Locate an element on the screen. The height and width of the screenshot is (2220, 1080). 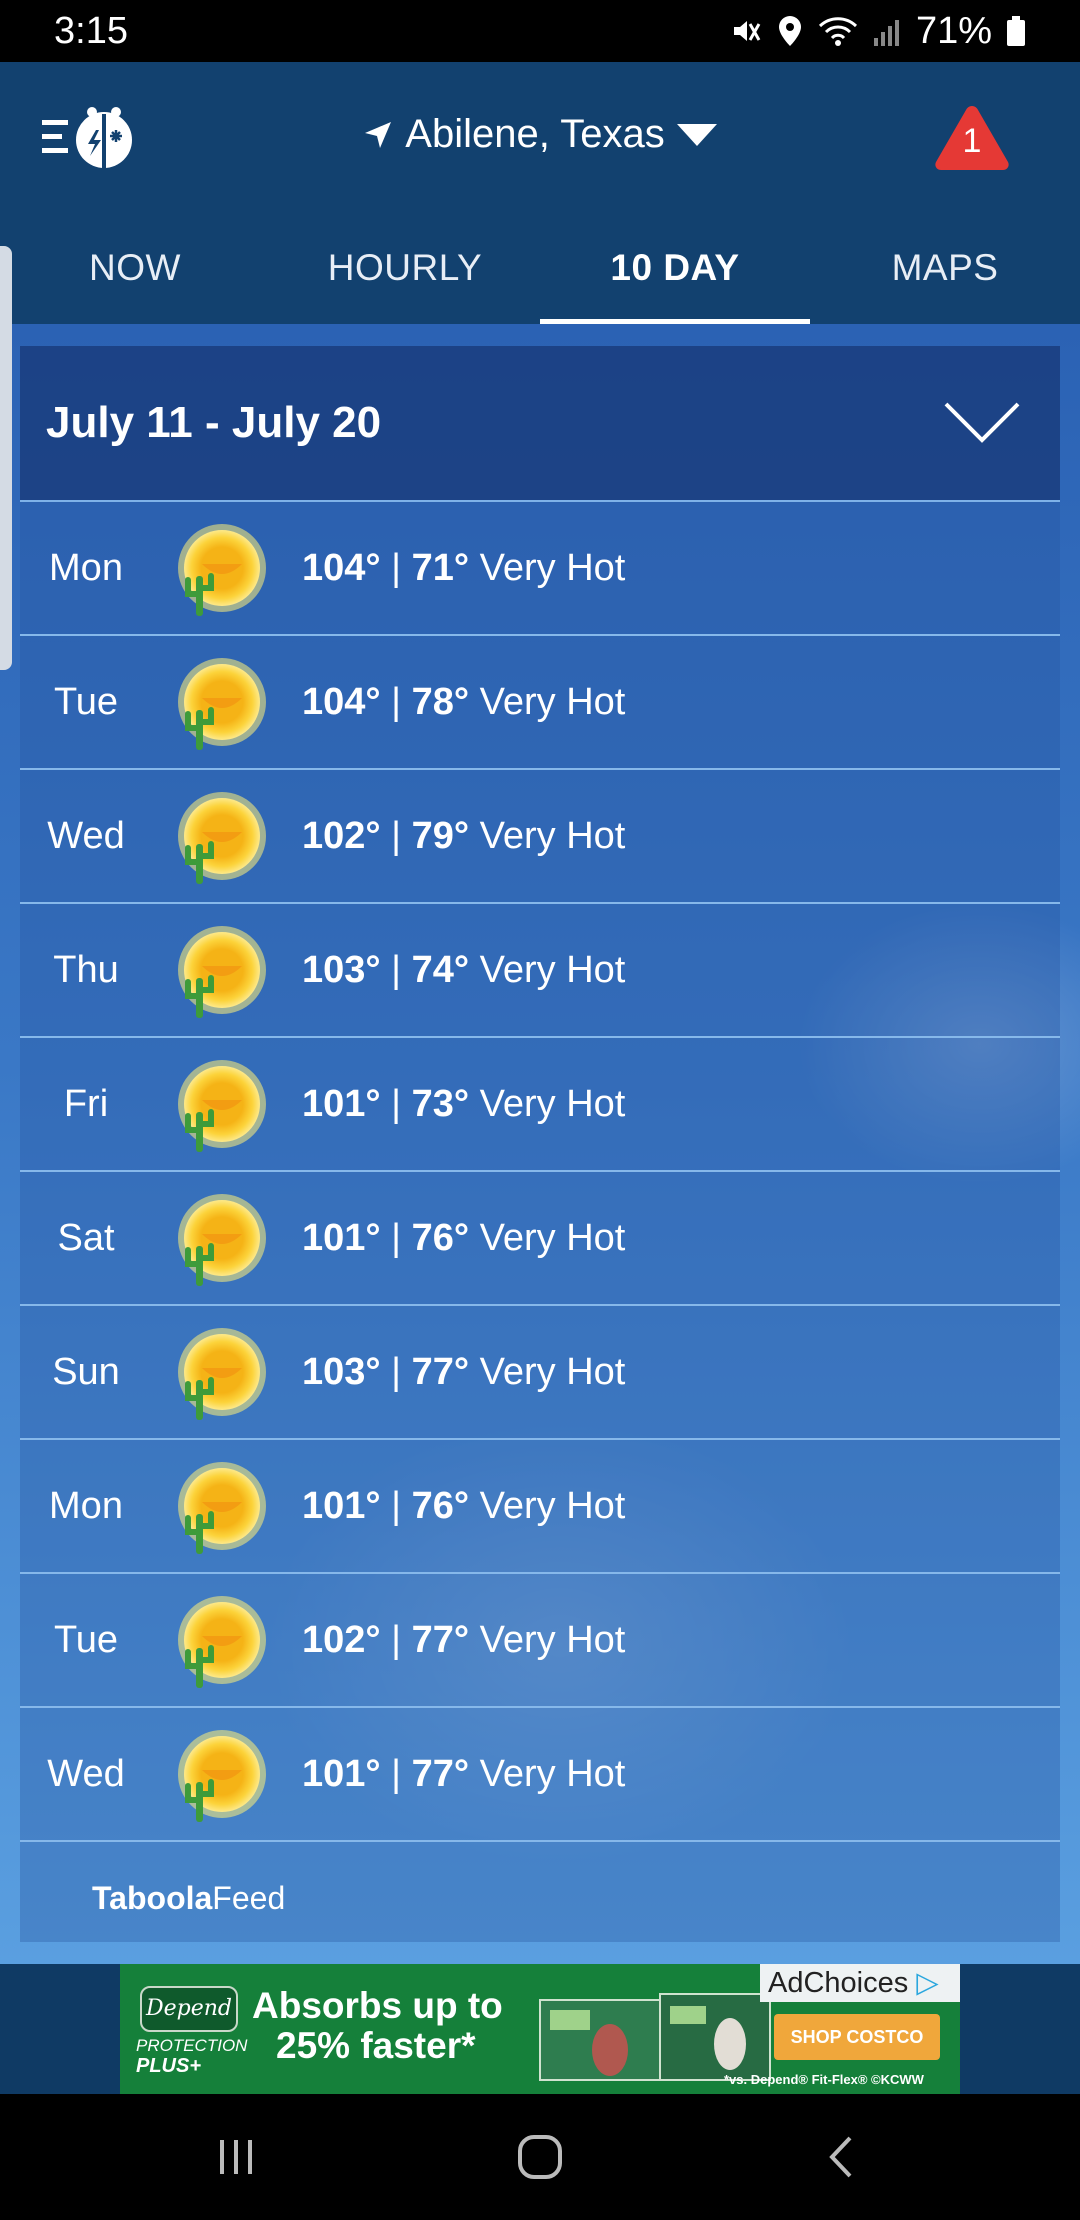
tab-bar: NOW HOURLY 10 DAY MAPS is located at coordinates (540, 268).